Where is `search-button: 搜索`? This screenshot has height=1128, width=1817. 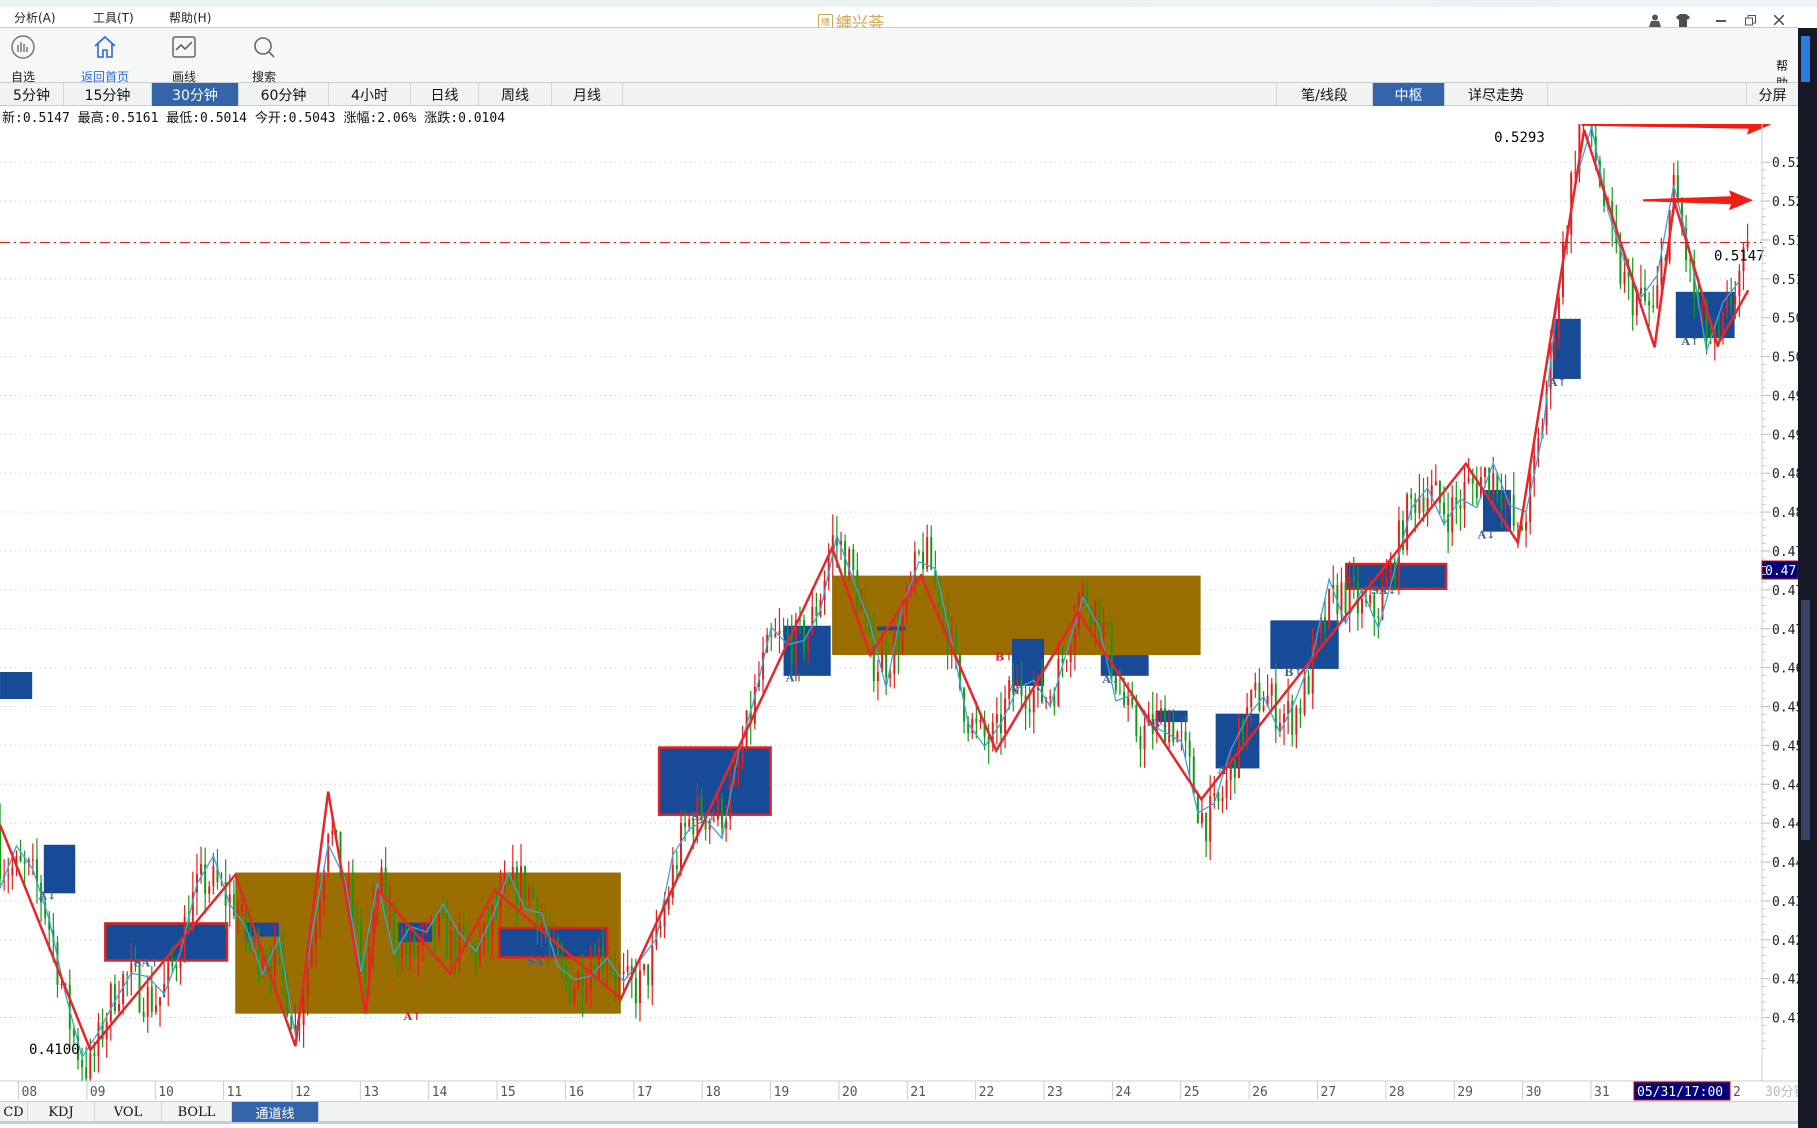 search-button: 搜索 is located at coordinates (264, 59).